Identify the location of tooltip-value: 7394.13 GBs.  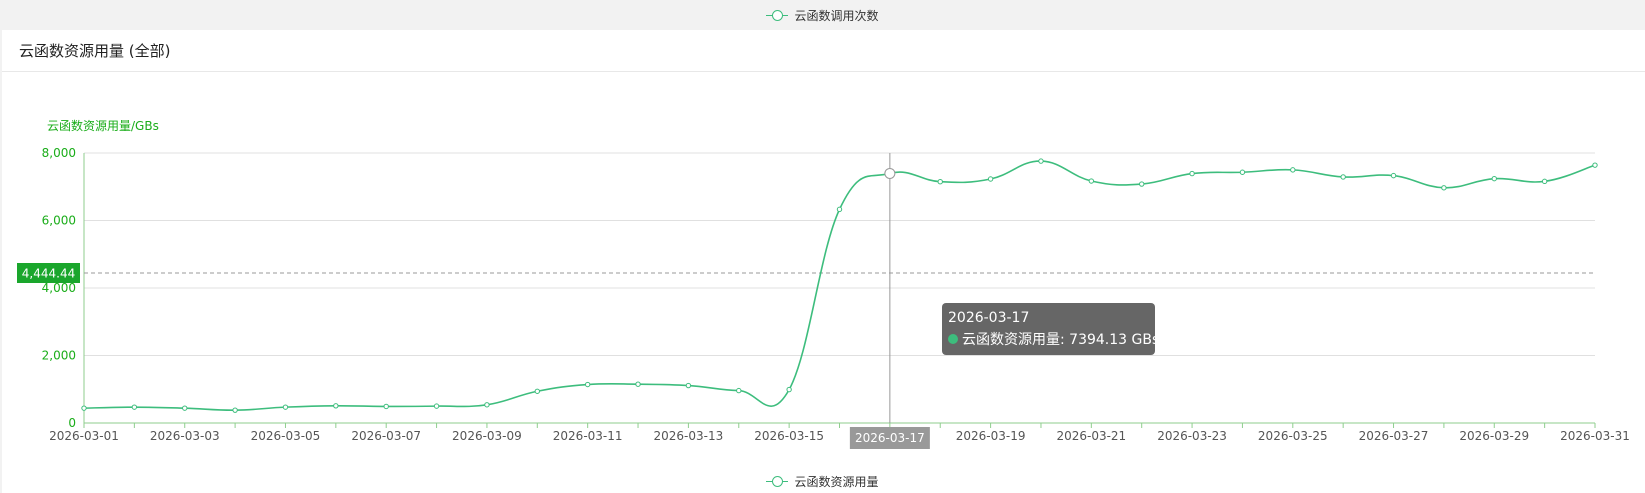
(1114, 340).